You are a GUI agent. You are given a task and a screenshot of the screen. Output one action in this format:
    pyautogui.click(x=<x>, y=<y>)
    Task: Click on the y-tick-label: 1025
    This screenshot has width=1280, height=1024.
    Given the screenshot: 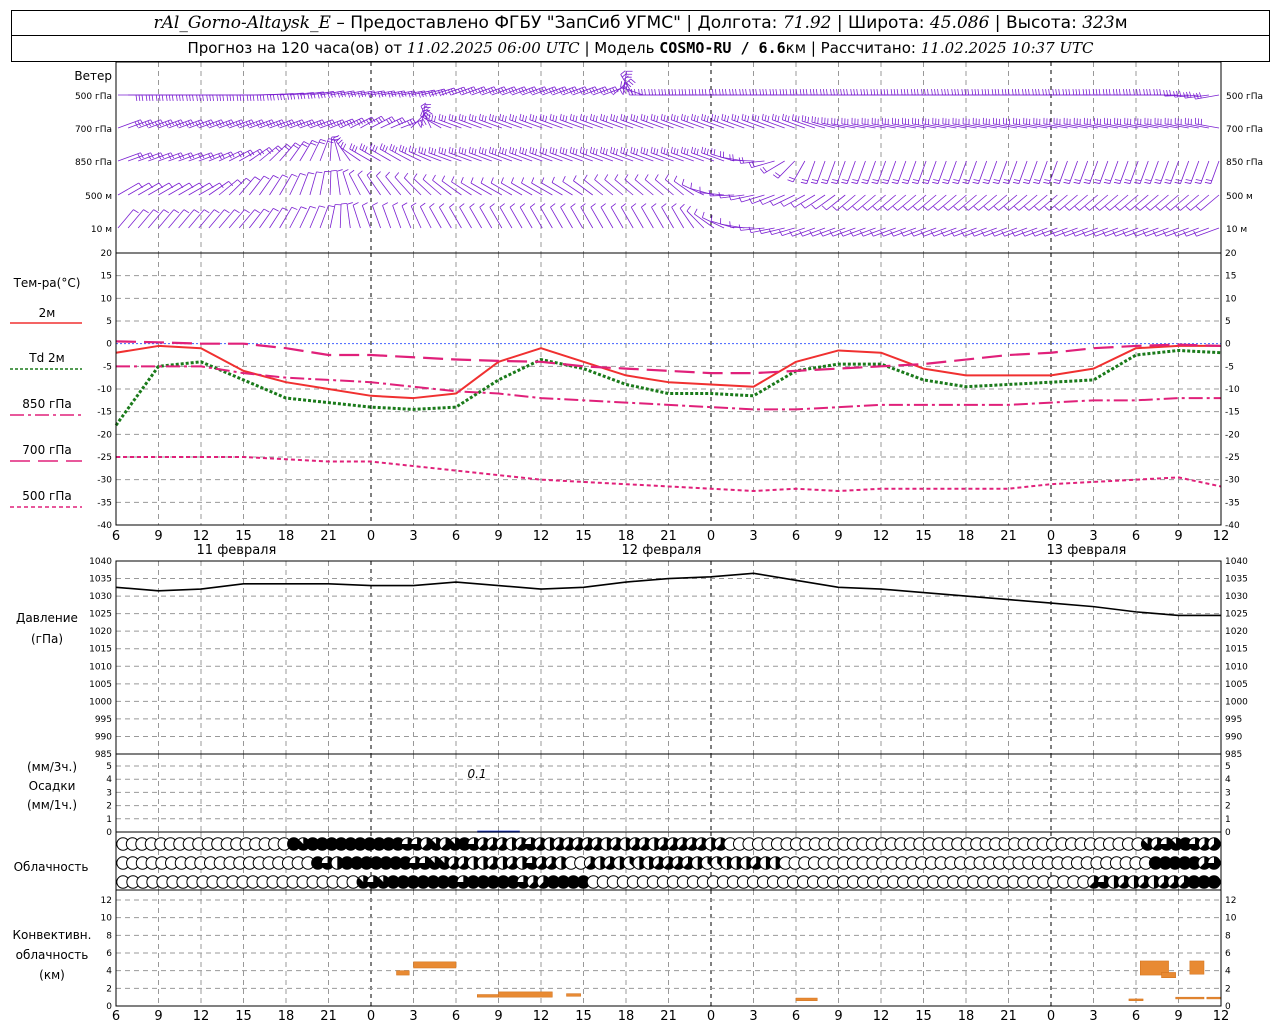 What is the action you would take?
    pyautogui.click(x=100, y=615)
    